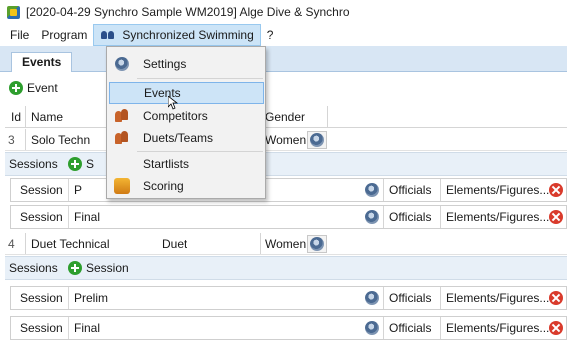 This screenshot has height=345, width=567. I want to click on session-name: Prelim, so click(91, 298).